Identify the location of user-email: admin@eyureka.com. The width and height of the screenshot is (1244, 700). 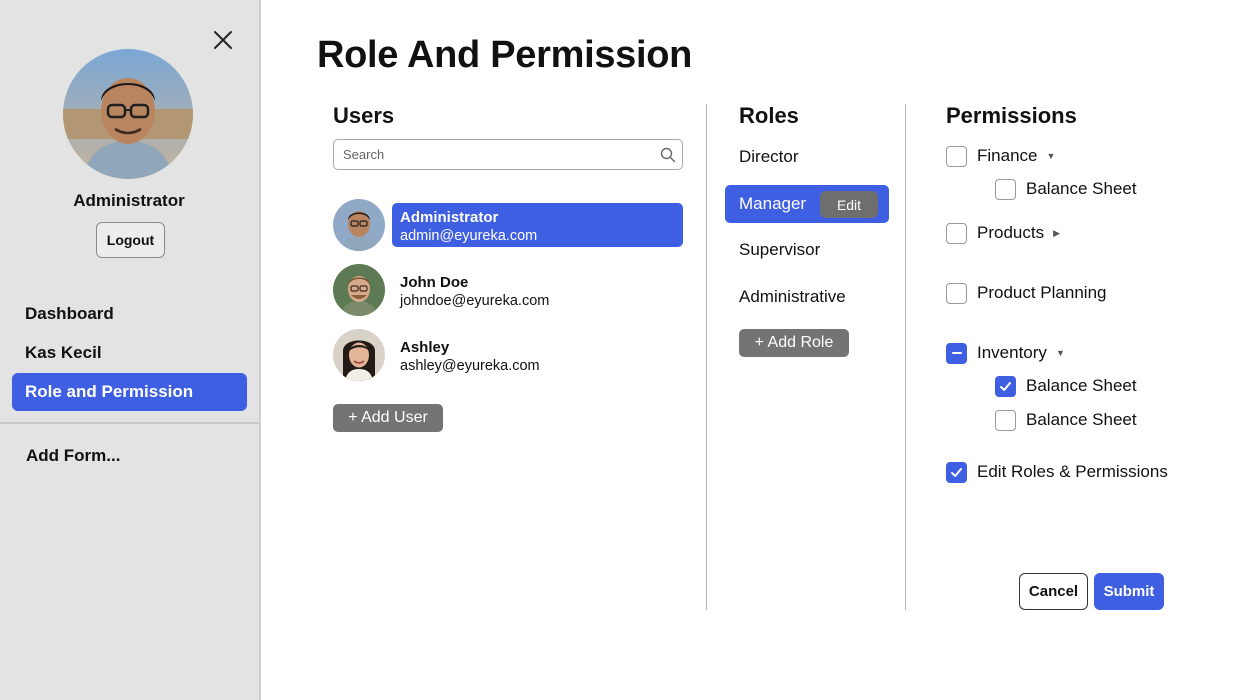
(469, 236).